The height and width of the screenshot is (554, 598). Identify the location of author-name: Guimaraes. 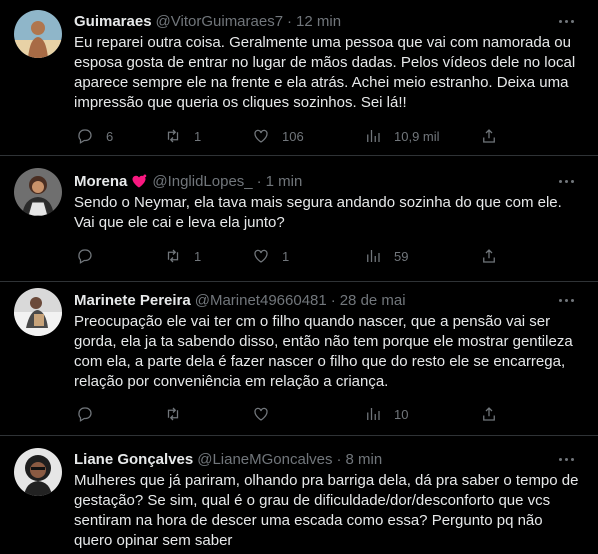
(113, 21).